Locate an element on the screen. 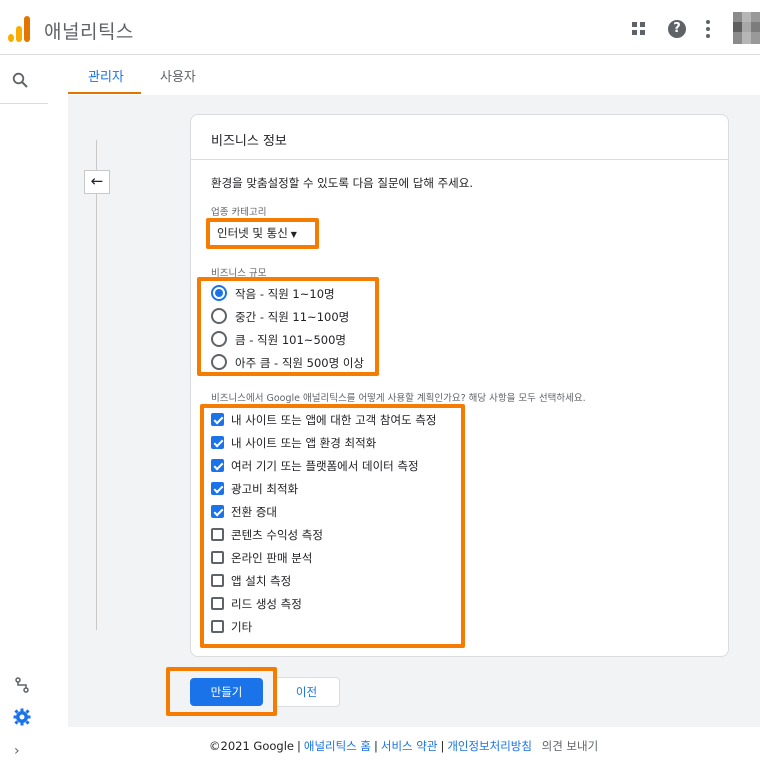 Image resolution: width=760 pixels, height=762 pixels. category-dropdown: 인터넷 및 통신 ▼ is located at coordinates (257, 233).